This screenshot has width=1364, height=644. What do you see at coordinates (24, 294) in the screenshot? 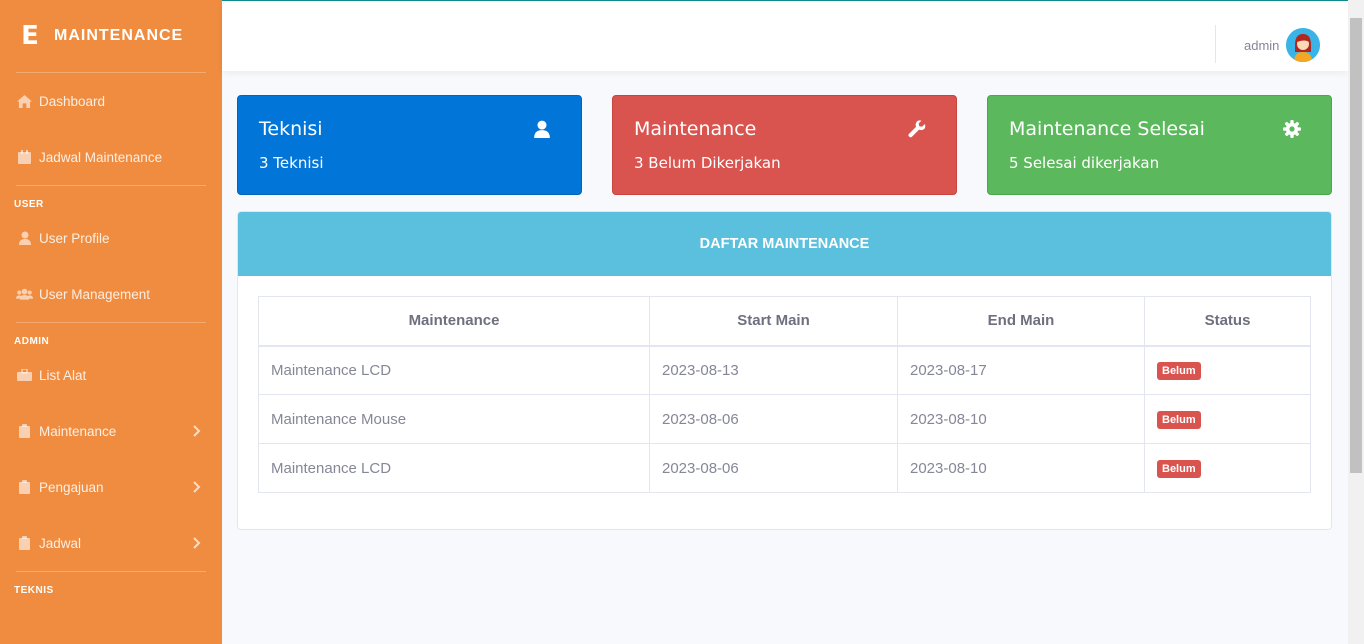
I see `users-icon` at bounding box center [24, 294].